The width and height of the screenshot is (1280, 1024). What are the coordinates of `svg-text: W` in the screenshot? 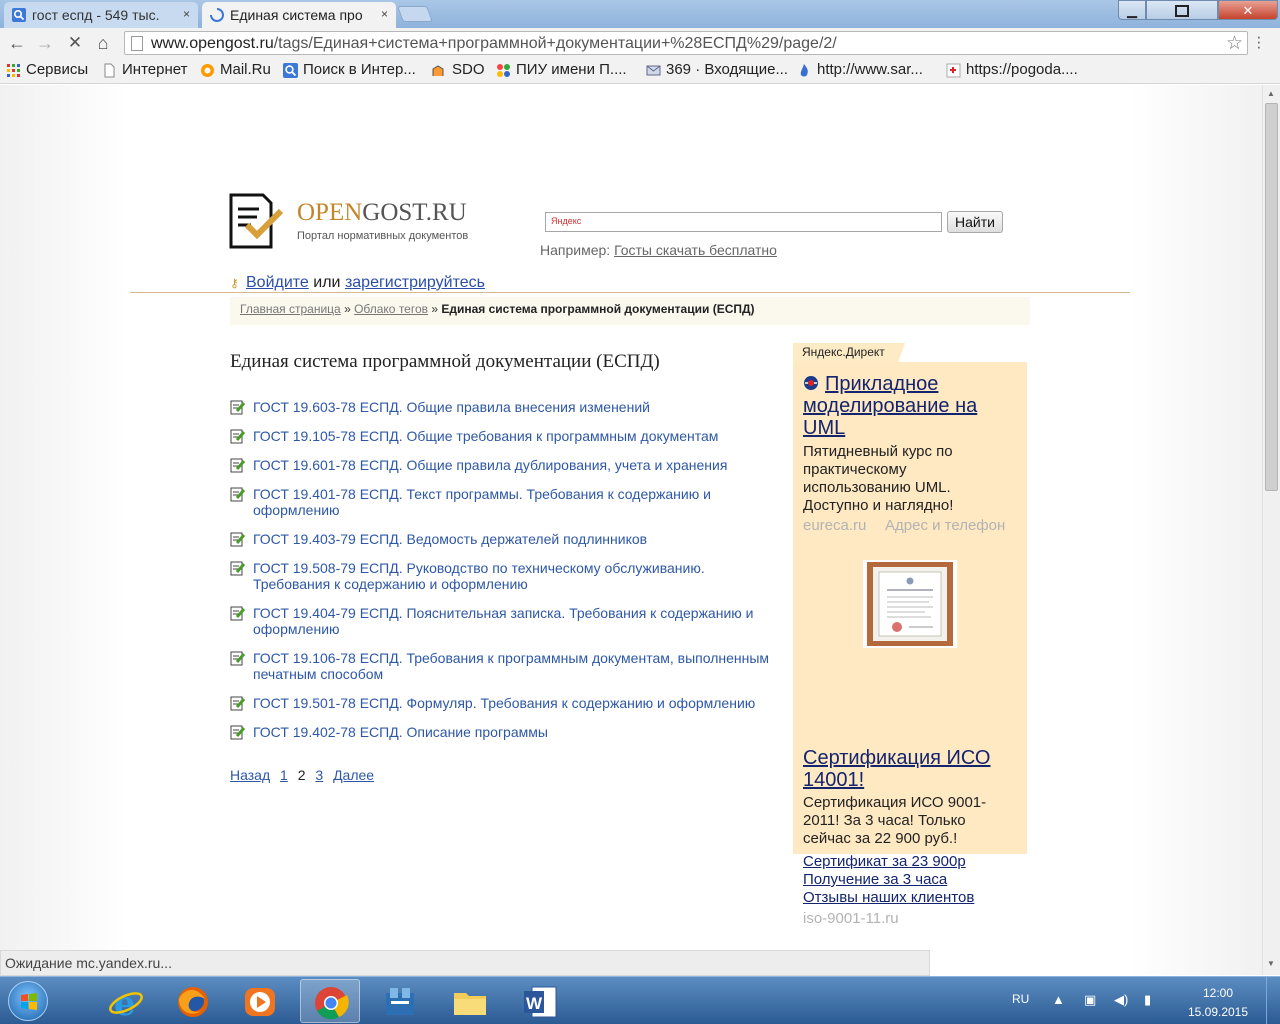 It's located at (534, 1003).